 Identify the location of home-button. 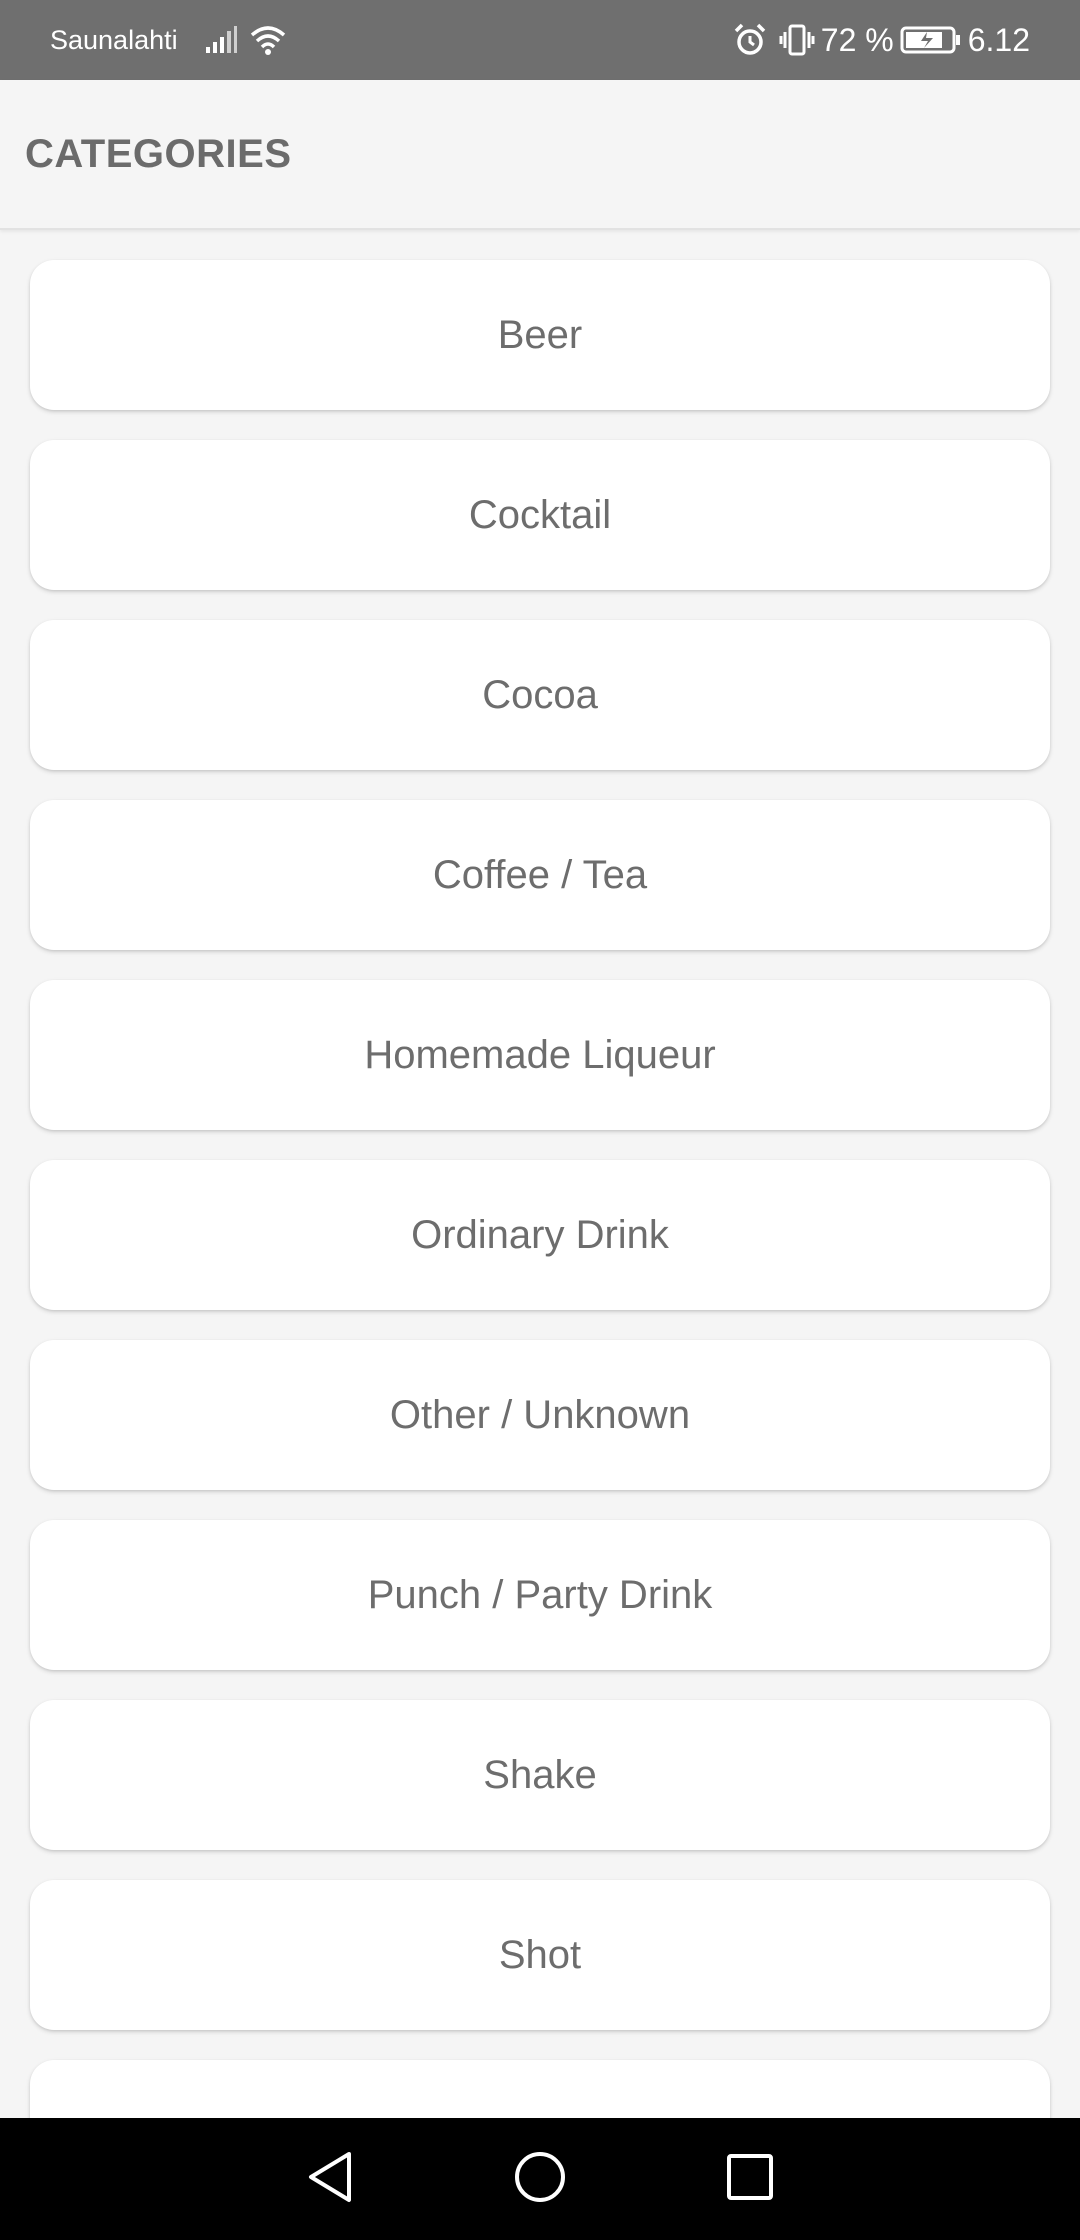
(540, 2179).